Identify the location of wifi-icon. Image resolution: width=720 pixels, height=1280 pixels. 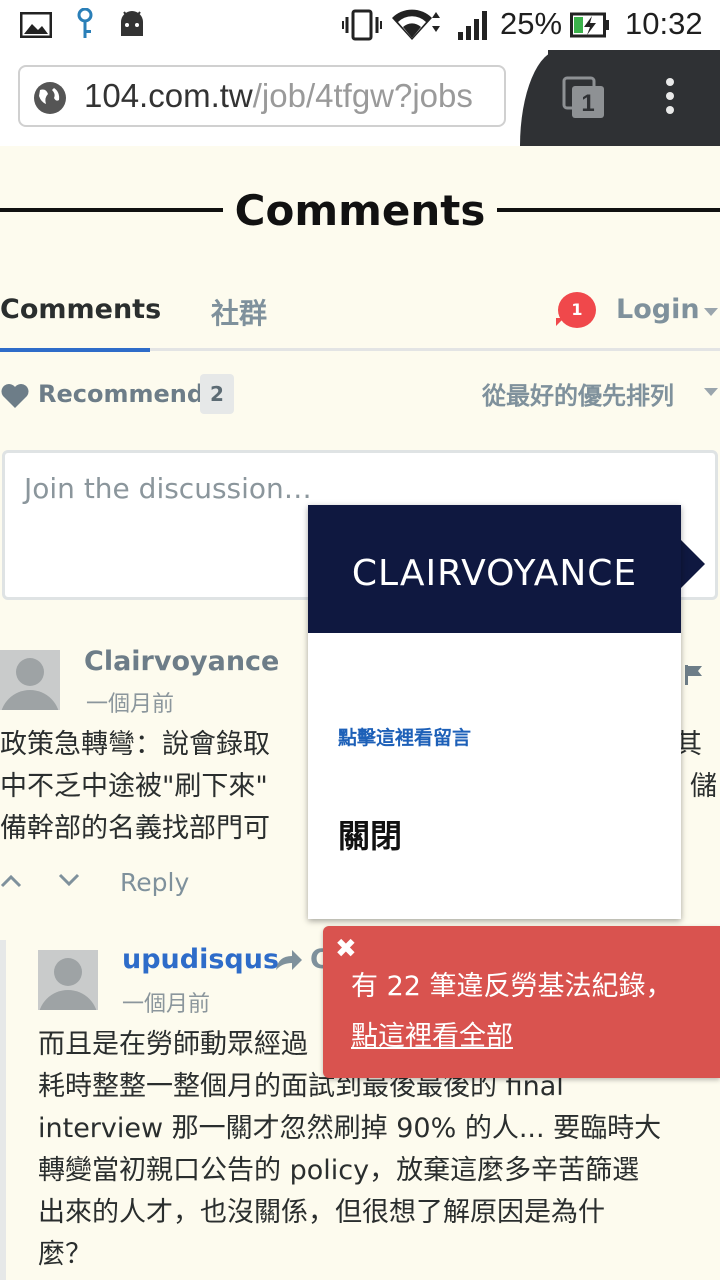
(416, 24).